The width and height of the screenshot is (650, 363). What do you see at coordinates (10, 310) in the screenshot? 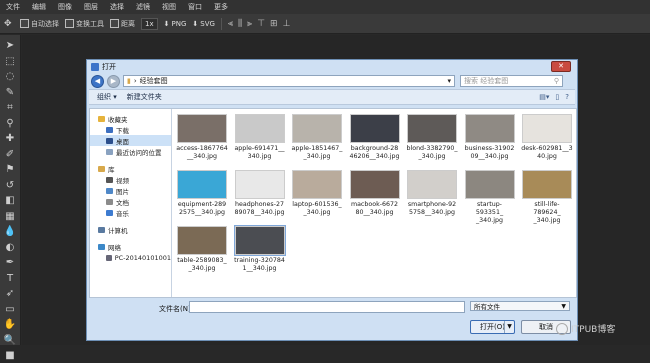
I see `shape-icon: ▭` at bounding box center [10, 310].